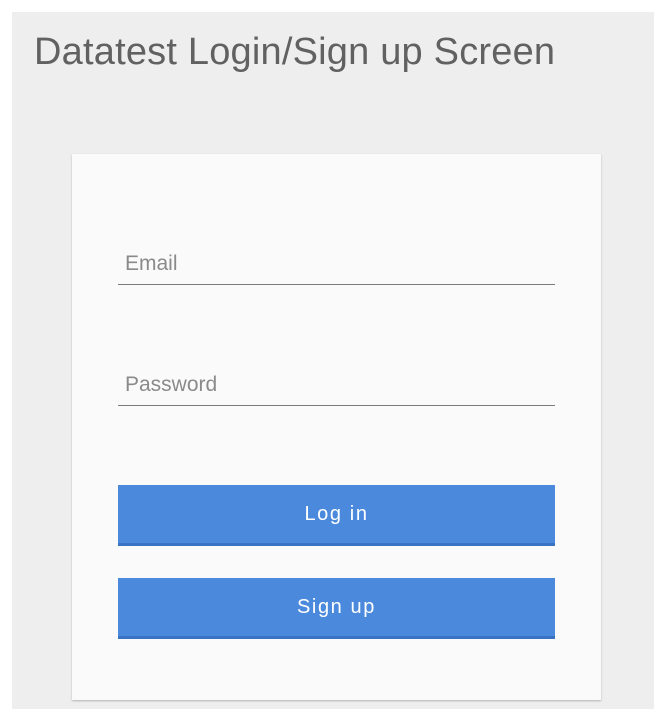 The width and height of the screenshot is (654, 709). Describe the element at coordinates (295, 52) in the screenshot. I see `page-title: Datatest Login/Sign up Screen` at that location.